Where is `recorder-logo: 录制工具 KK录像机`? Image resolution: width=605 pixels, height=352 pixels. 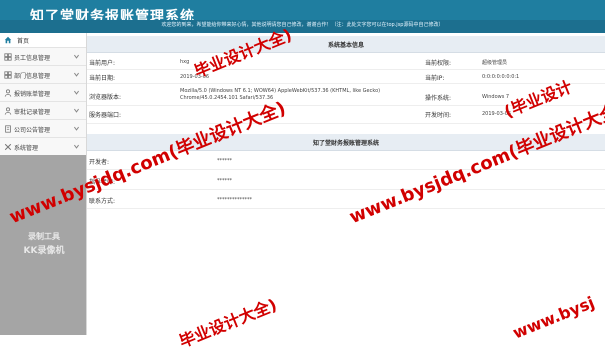 recorder-logo: 录制工具 KK录像机 is located at coordinates (44, 244).